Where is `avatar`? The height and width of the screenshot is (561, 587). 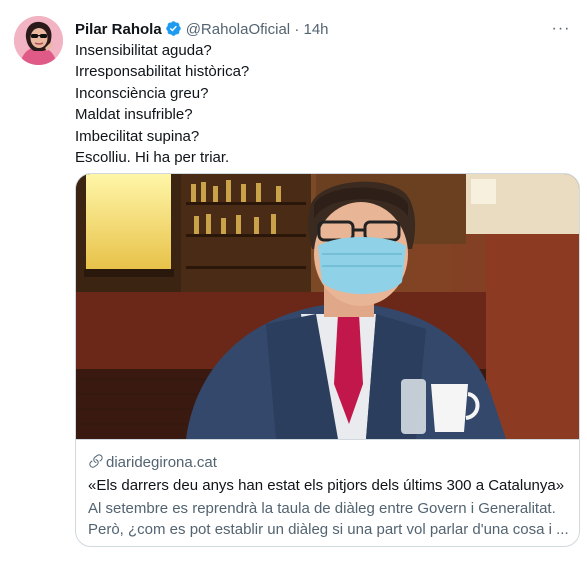 avatar is located at coordinates (38, 40).